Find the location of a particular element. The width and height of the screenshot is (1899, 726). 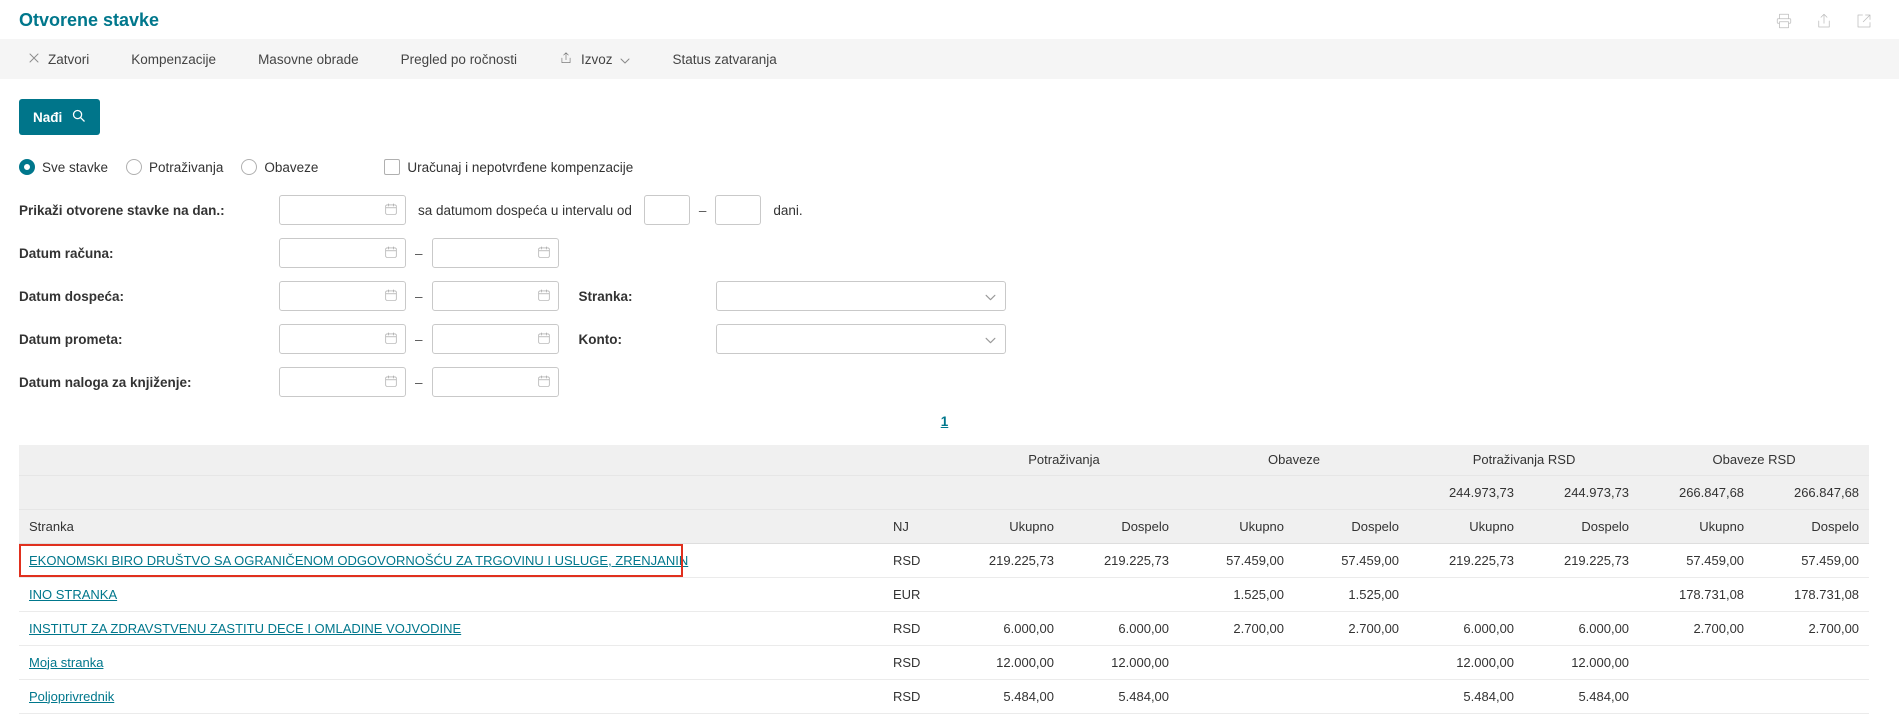

datum-naloga-od-input is located at coordinates (342, 382).